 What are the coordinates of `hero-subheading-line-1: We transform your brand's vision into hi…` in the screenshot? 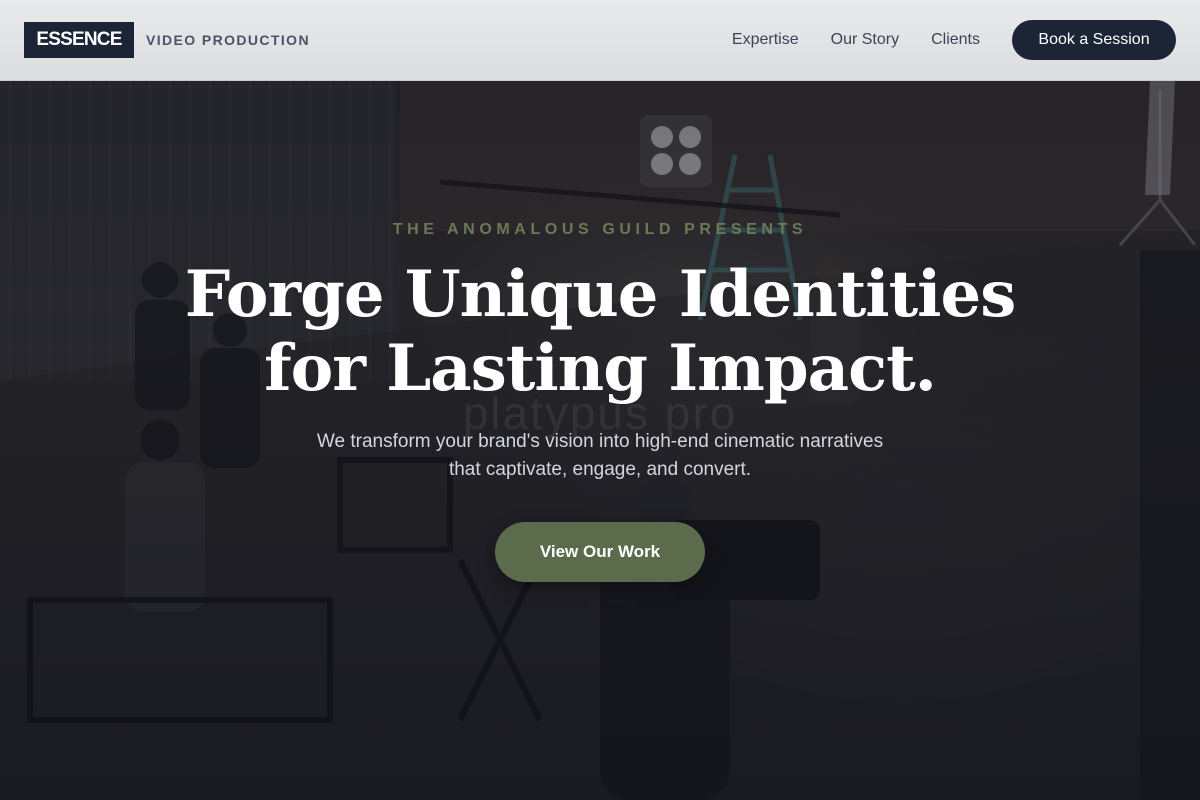 It's located at (600, 441).